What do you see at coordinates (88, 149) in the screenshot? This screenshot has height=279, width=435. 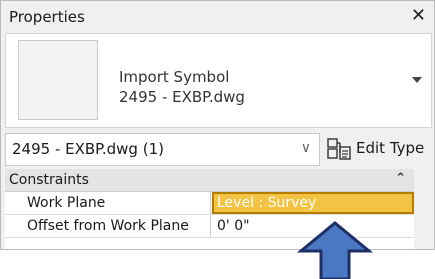 I see `instance-filter-value: 2495 - EXBP.dwg (1)` at bounding box center [88, 149].